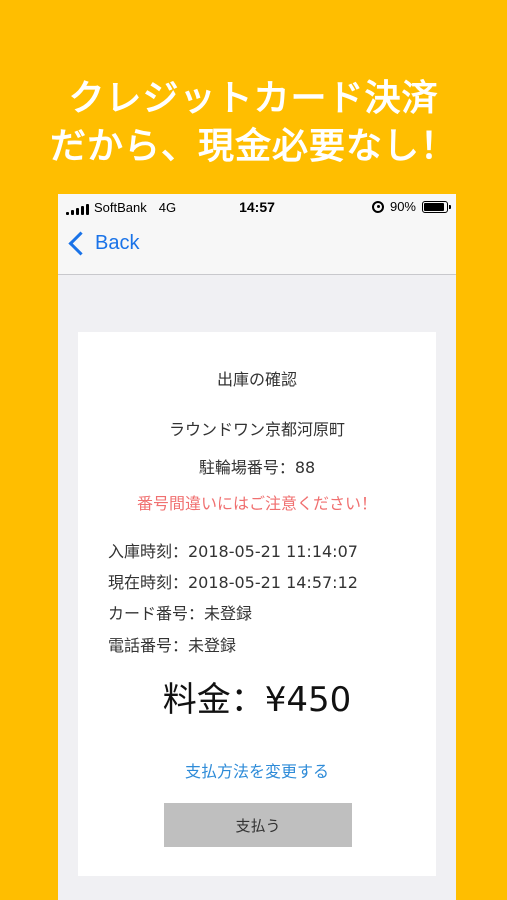 Image resolution: width=507 pixels, height=900 pixels. What do you see at coordinates (117, 243) in the screenshot?
I see `back-label: Back` at bounding box center [117, 243].